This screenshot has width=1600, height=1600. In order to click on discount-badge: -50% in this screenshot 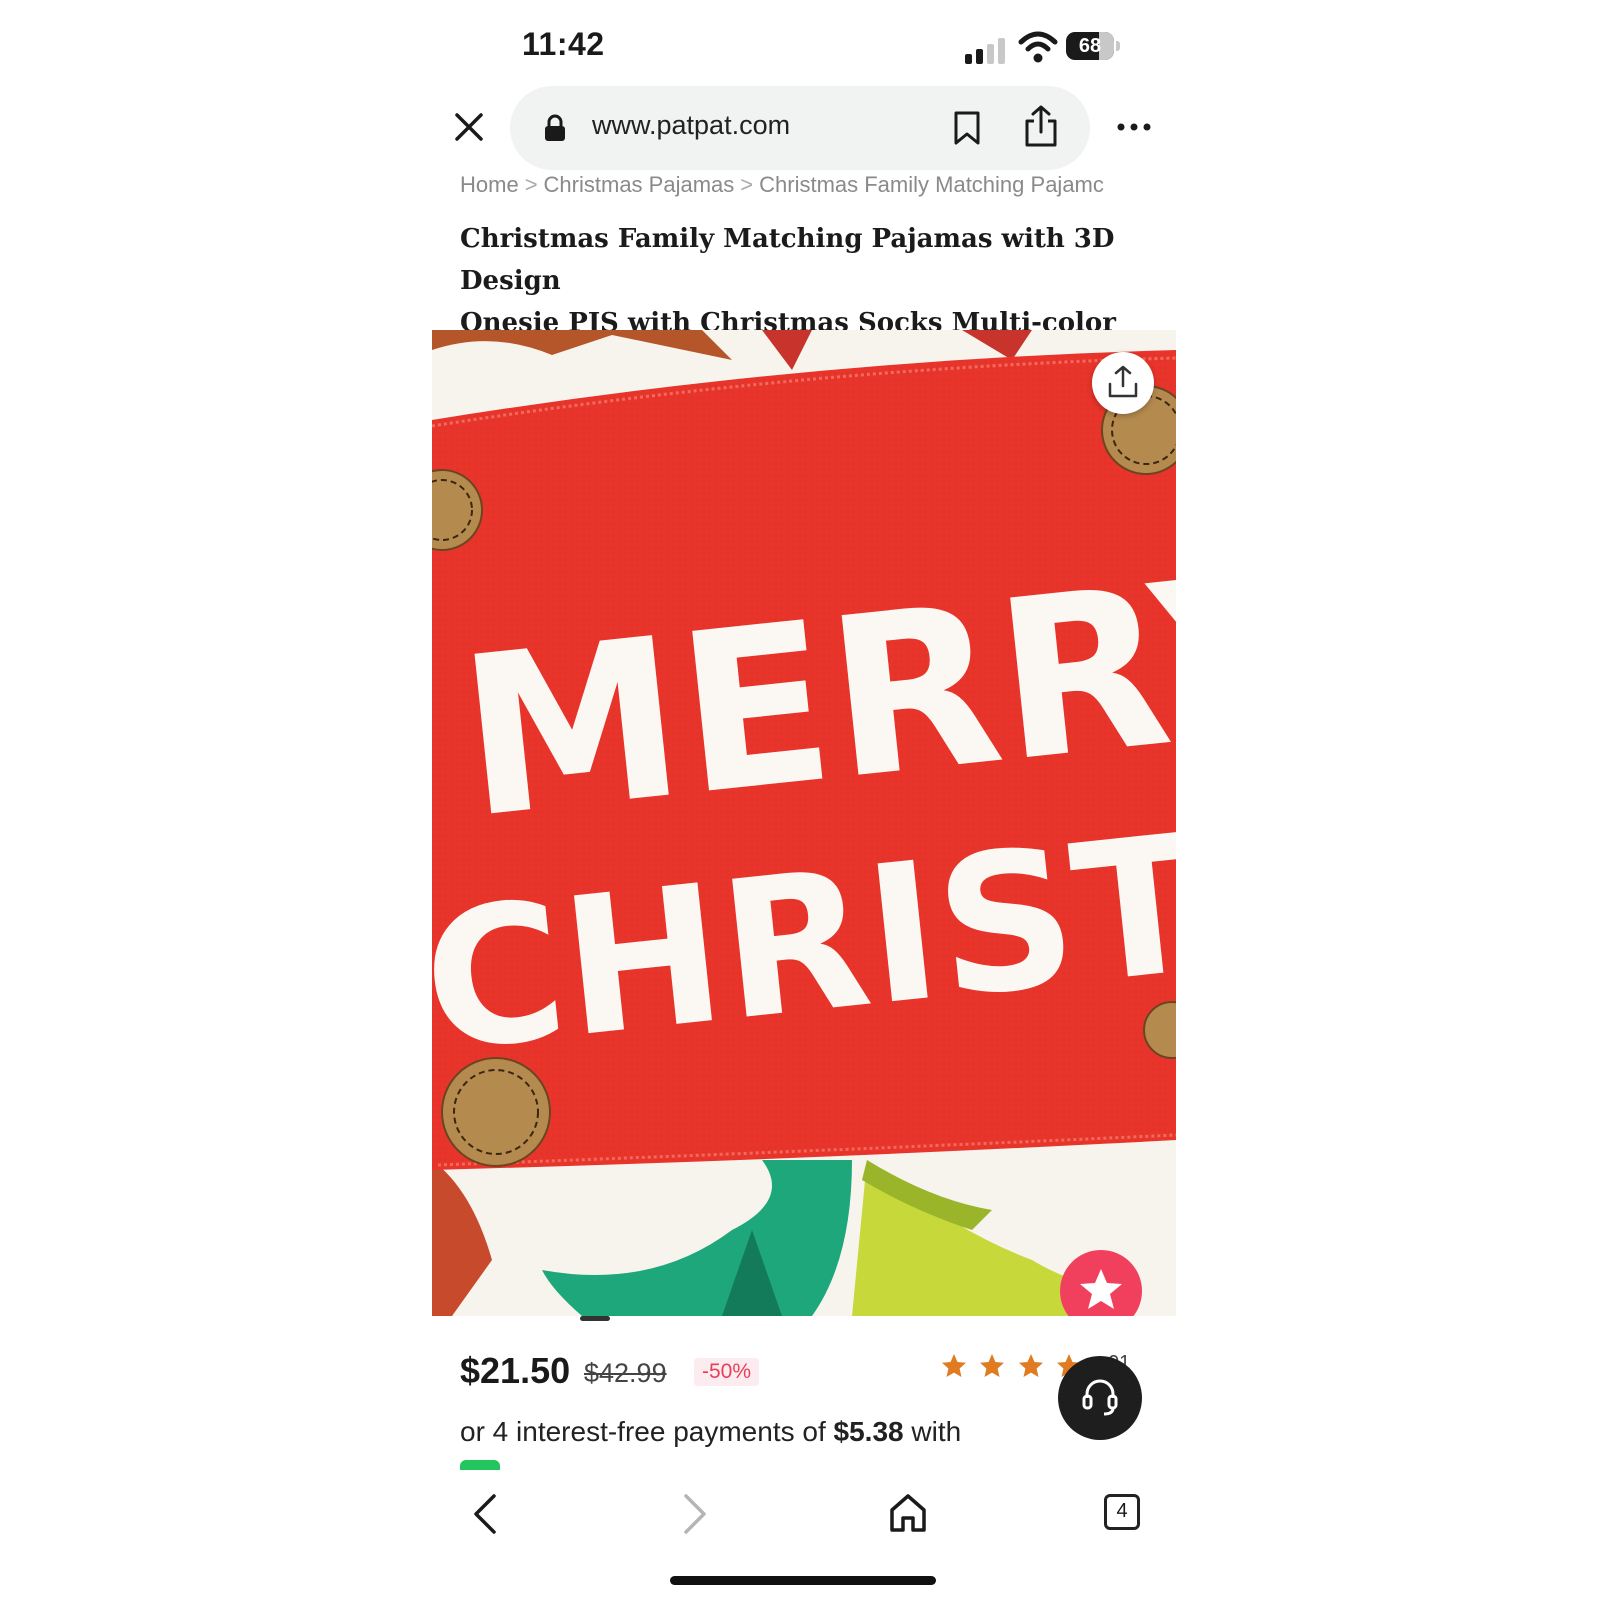, I will do `click(727, 1372)`.